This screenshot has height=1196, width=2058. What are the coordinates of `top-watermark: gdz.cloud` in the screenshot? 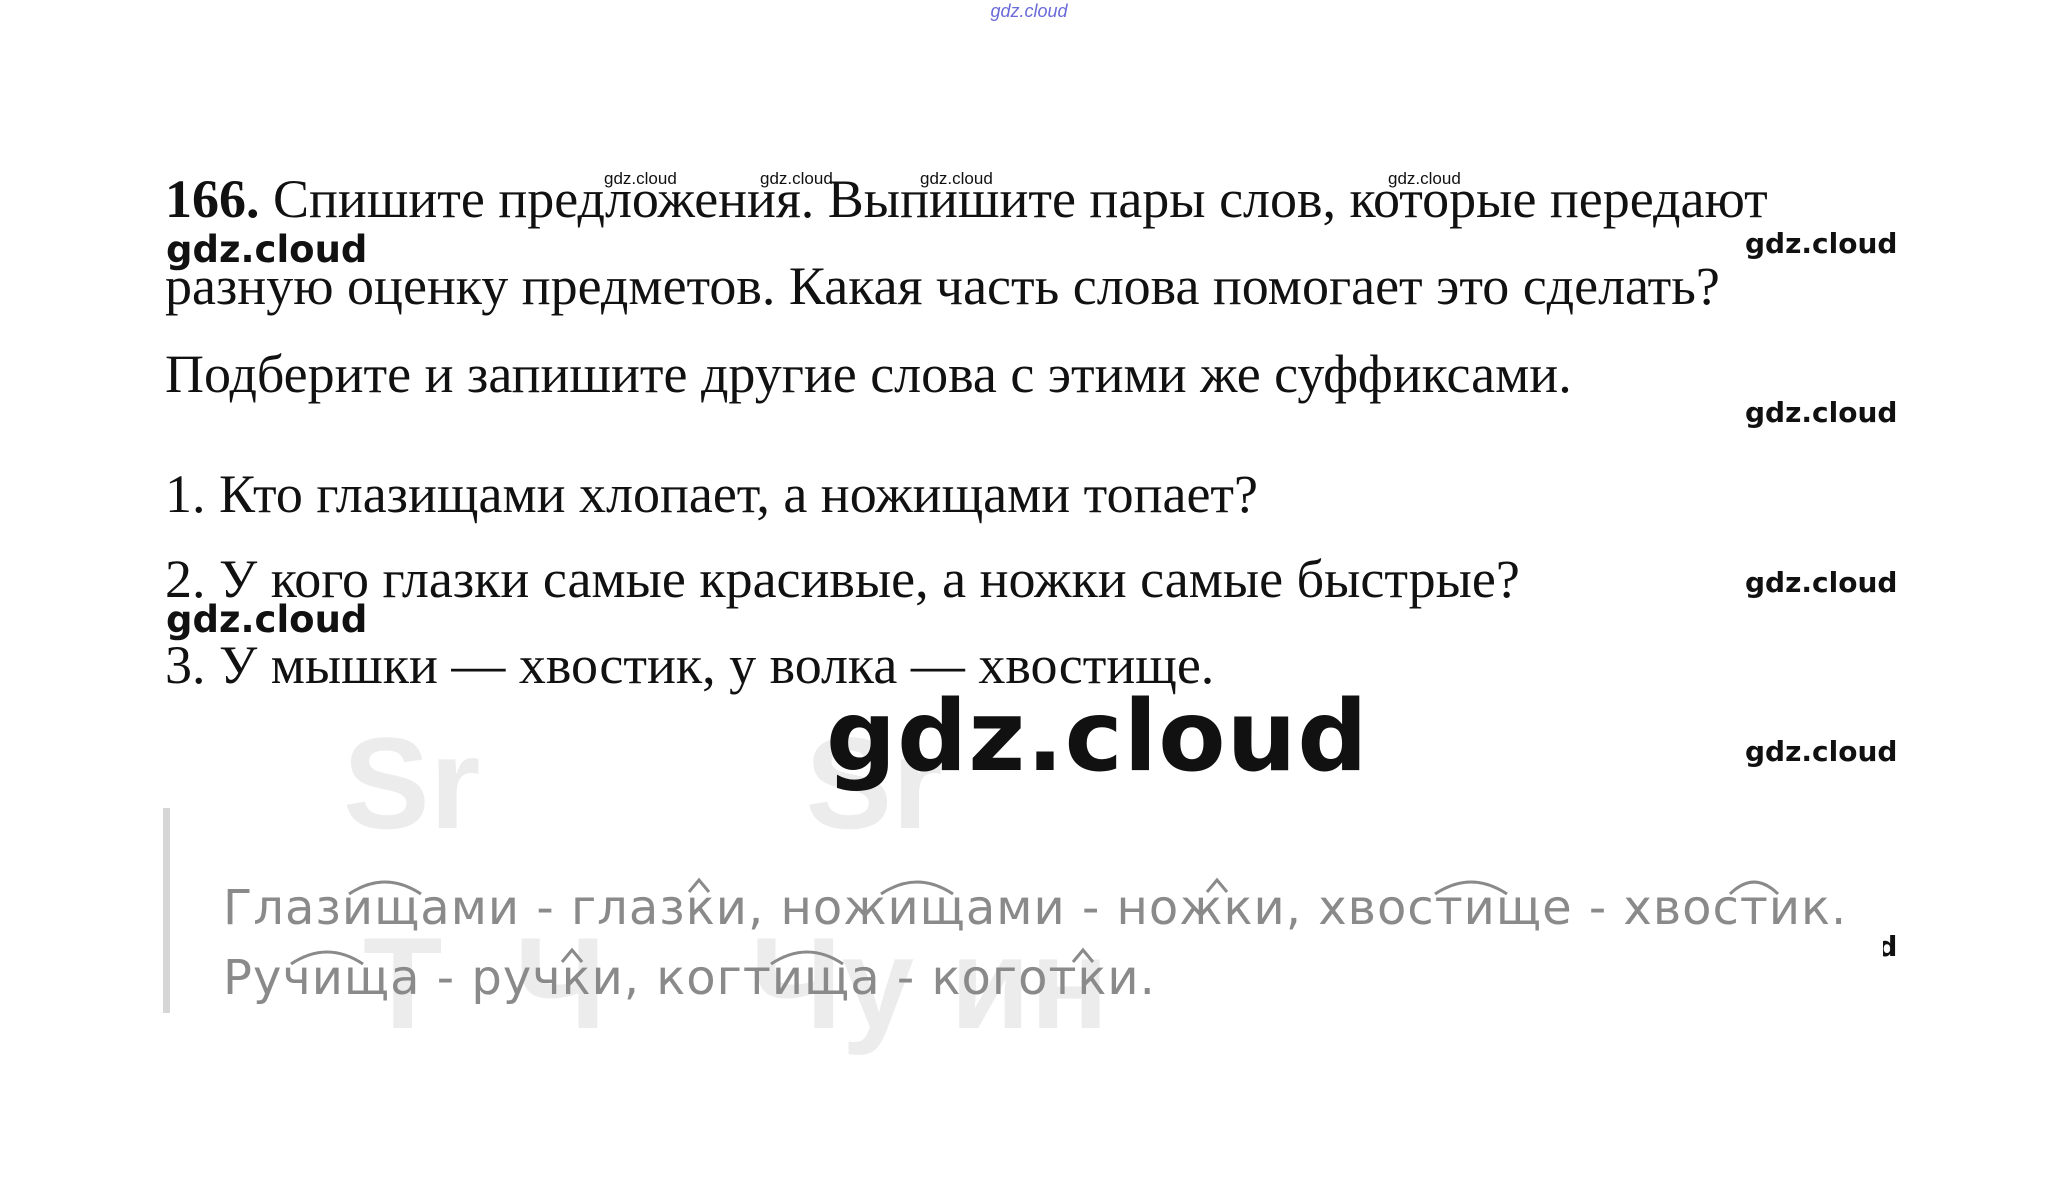 It's located at (1029, 11).